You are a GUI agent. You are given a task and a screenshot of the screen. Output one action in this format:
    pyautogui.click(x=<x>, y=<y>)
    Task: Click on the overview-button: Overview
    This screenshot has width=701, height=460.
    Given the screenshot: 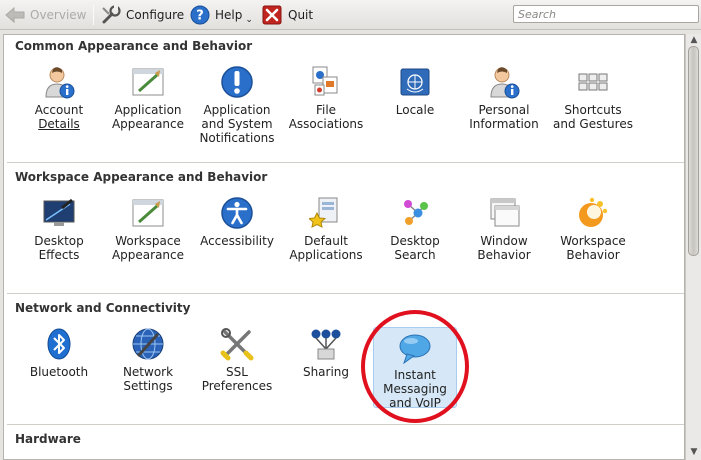 What is the action you would take?
    pyautogui.click(x=45, y=15)
    